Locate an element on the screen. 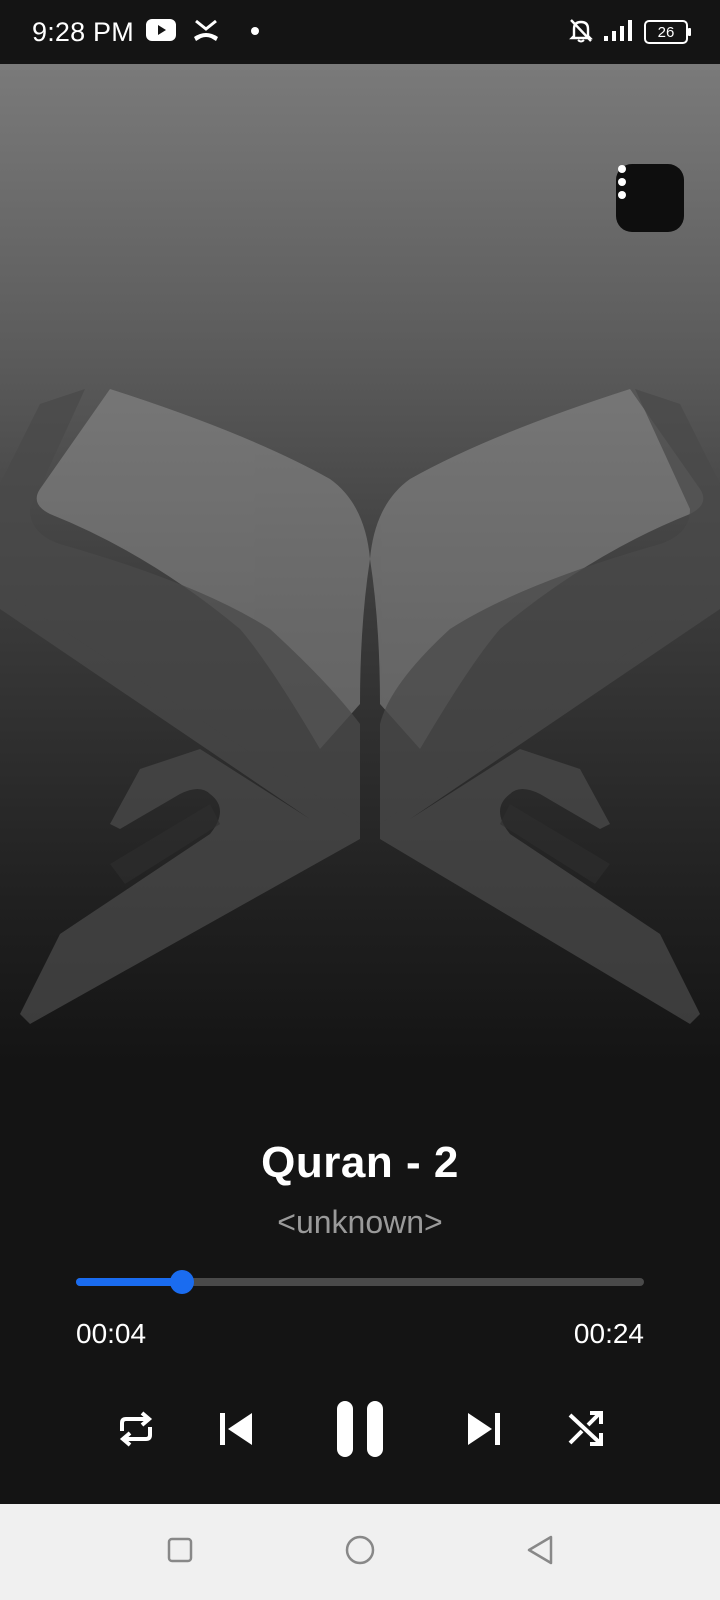  skip-previous-icon is located at coordinates (236, 1431).